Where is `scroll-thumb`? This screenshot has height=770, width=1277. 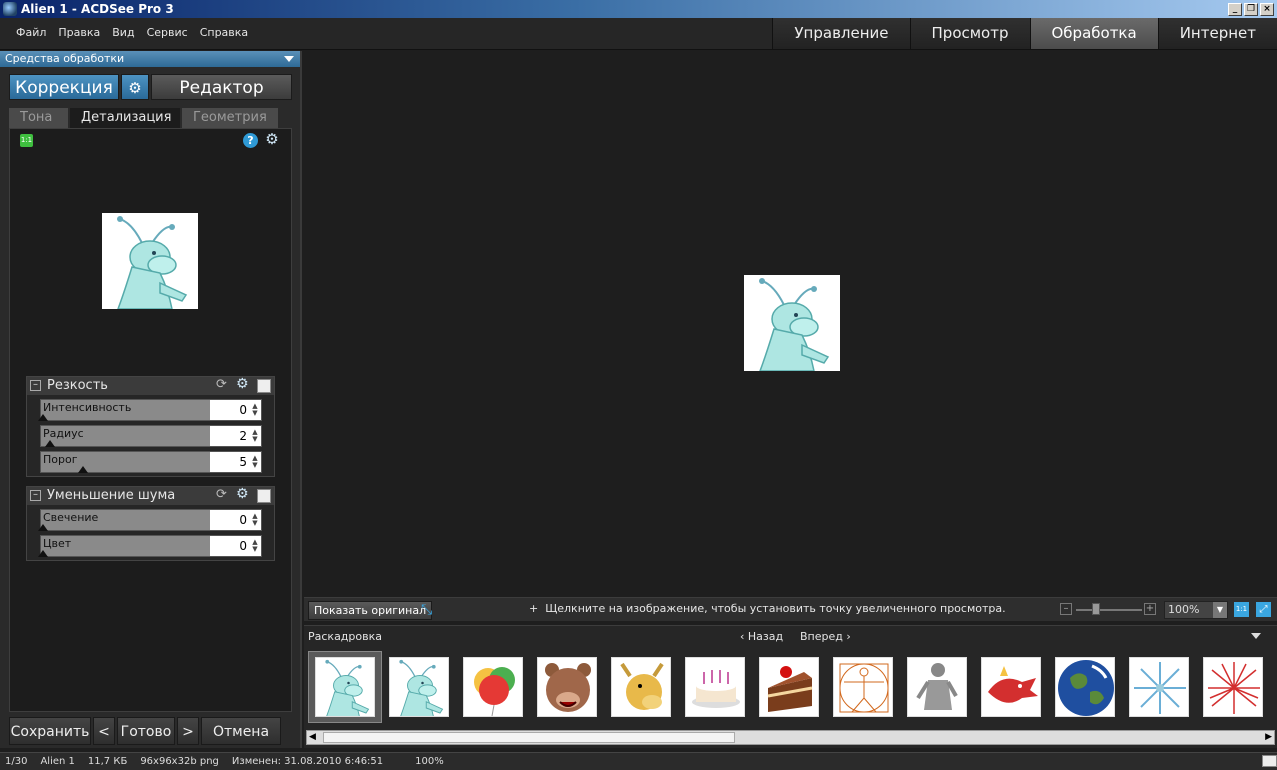 scroll-thumb is located at coordinates (529, 737).